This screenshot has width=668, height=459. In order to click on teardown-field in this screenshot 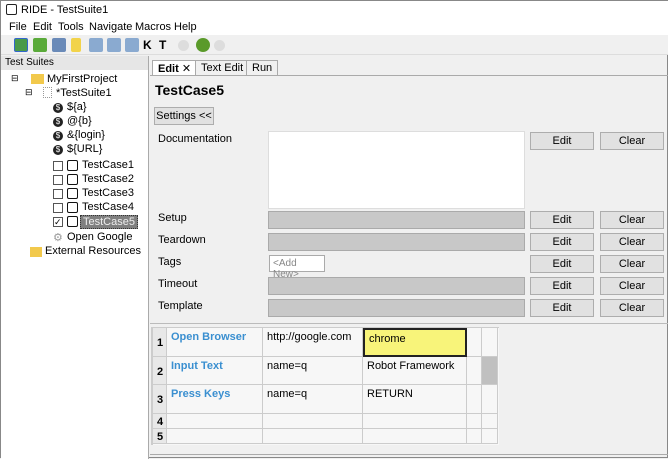, I will do `click(396, 242)`.